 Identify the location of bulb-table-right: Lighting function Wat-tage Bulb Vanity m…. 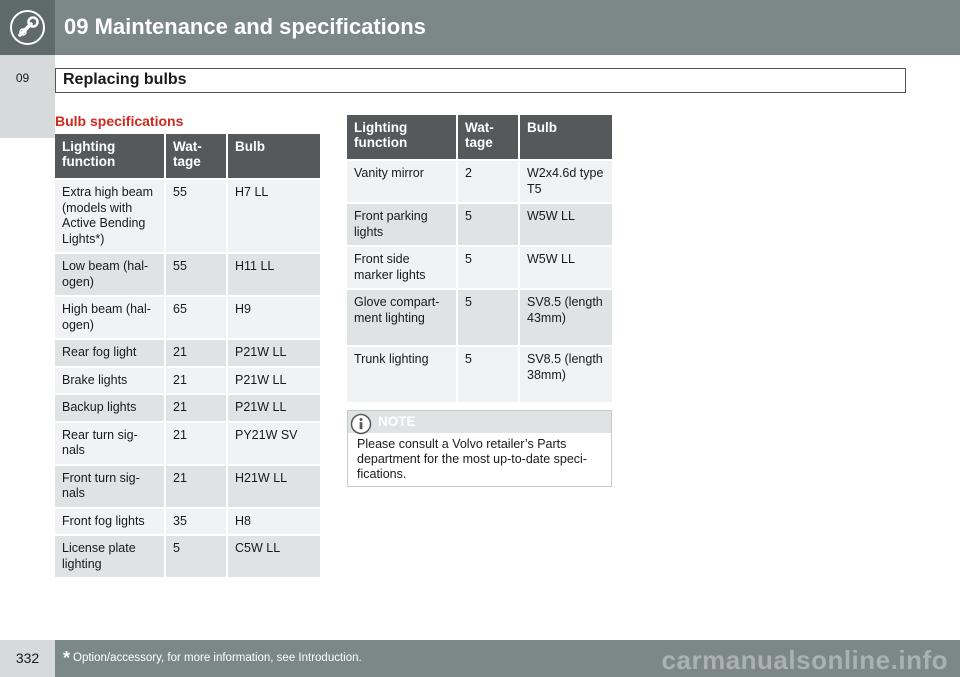
(479, 258).